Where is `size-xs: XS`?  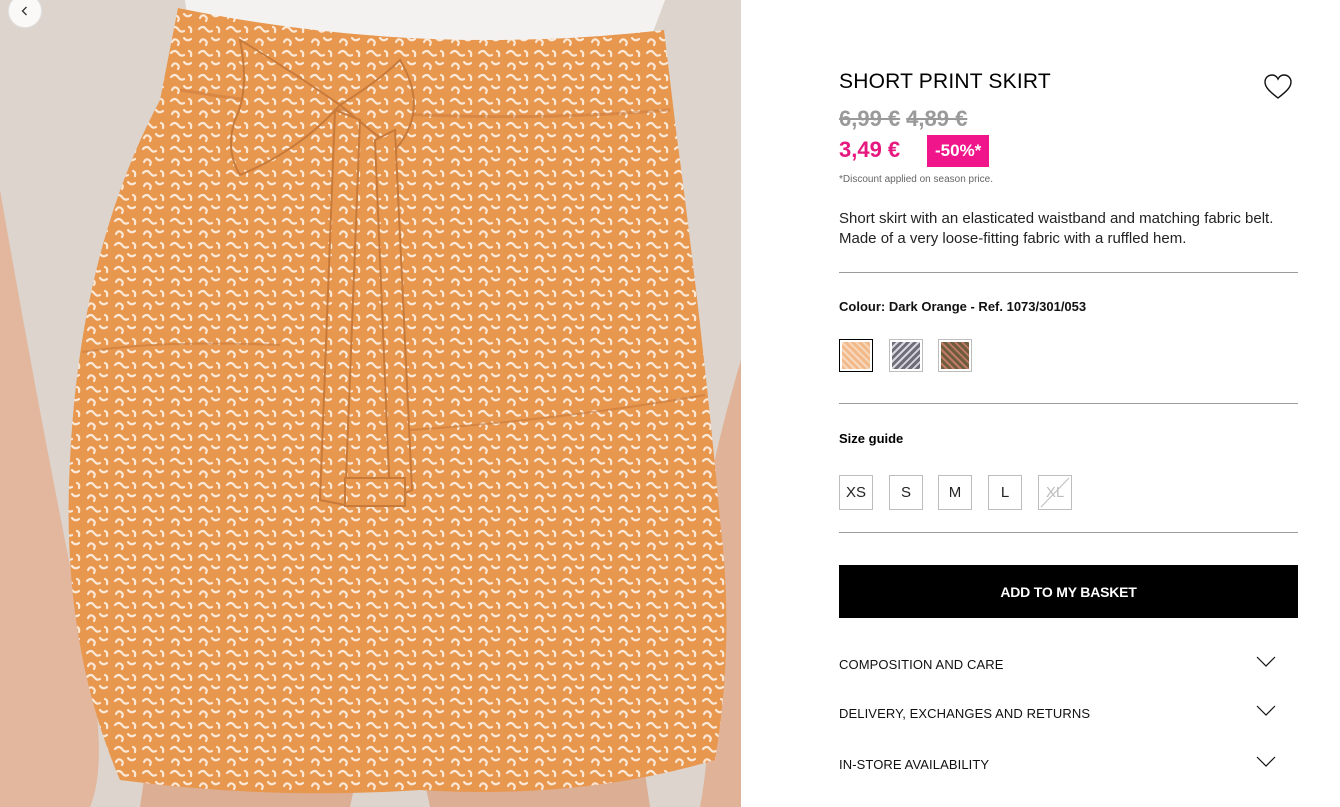
size-xs: XS is located at coordinates (856, 492).